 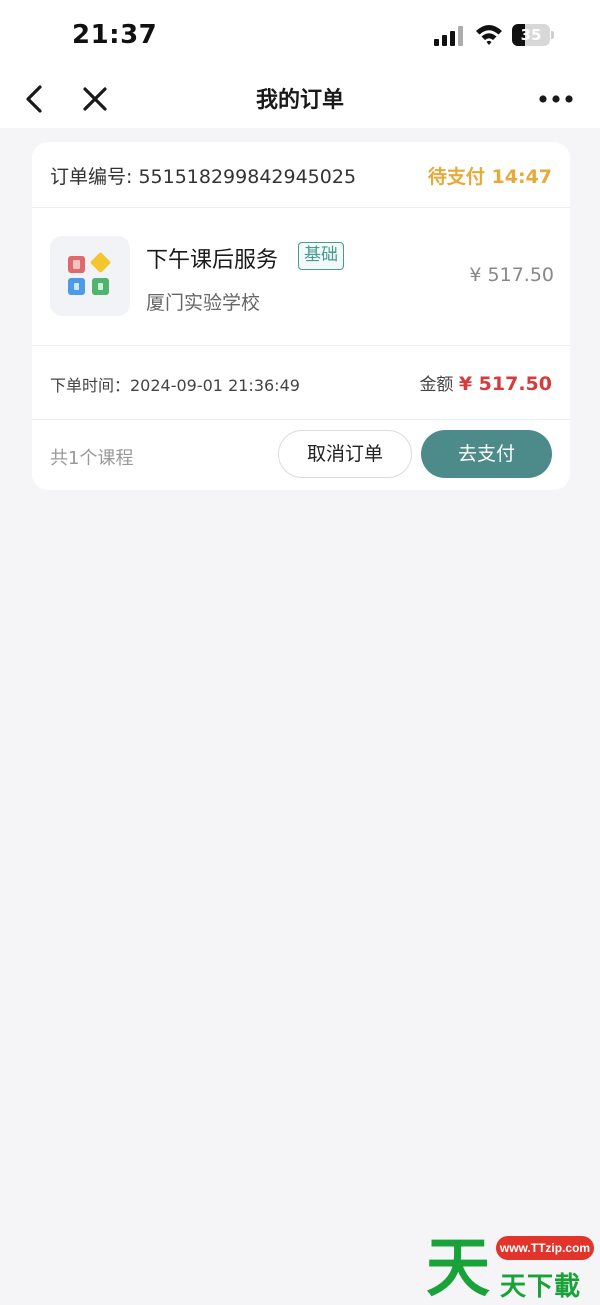 I want to click on order-amount: 金额 ¥ 517.50, so click(x=485, y=382).